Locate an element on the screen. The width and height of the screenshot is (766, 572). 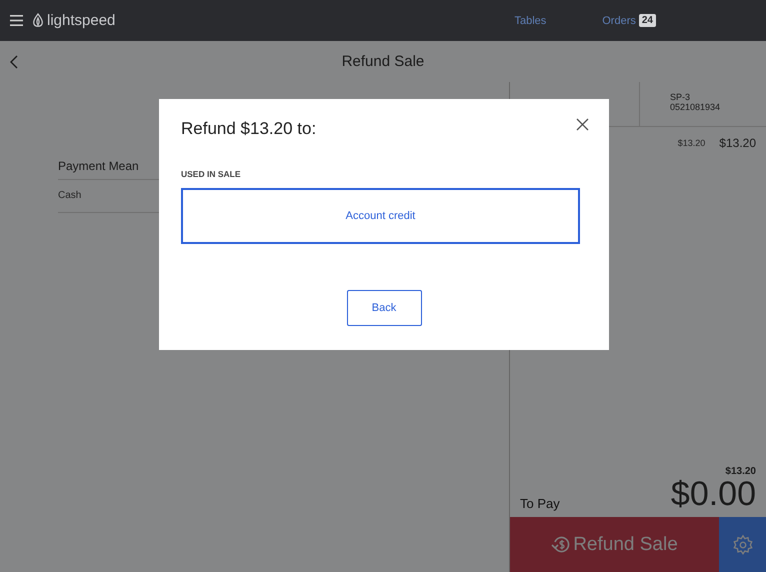
section-label: USED IN SALE is located at coordinates (211, 174).